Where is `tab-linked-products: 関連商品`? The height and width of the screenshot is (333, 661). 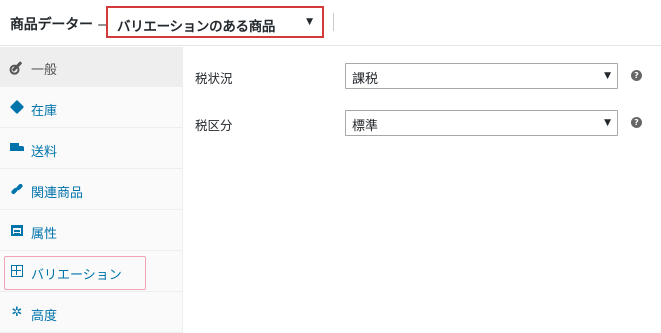
tab-linked-products: 関連商品 is located at coordinates (91, 190).